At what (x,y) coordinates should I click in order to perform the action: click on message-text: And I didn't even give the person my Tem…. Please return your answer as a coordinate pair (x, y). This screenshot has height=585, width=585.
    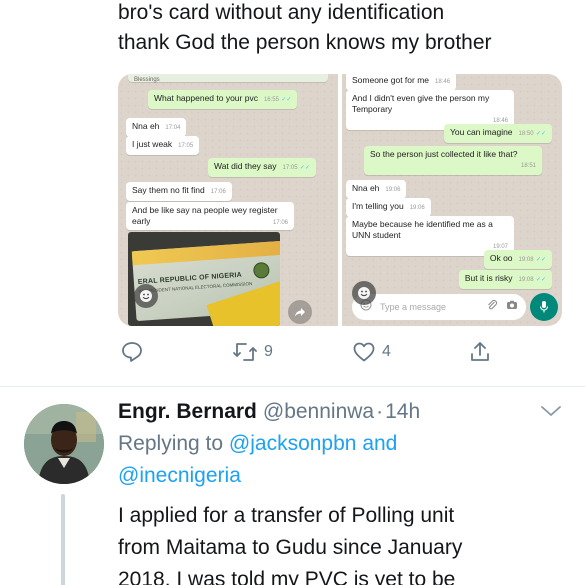
    Looking at the image, I should click on (421, 103).